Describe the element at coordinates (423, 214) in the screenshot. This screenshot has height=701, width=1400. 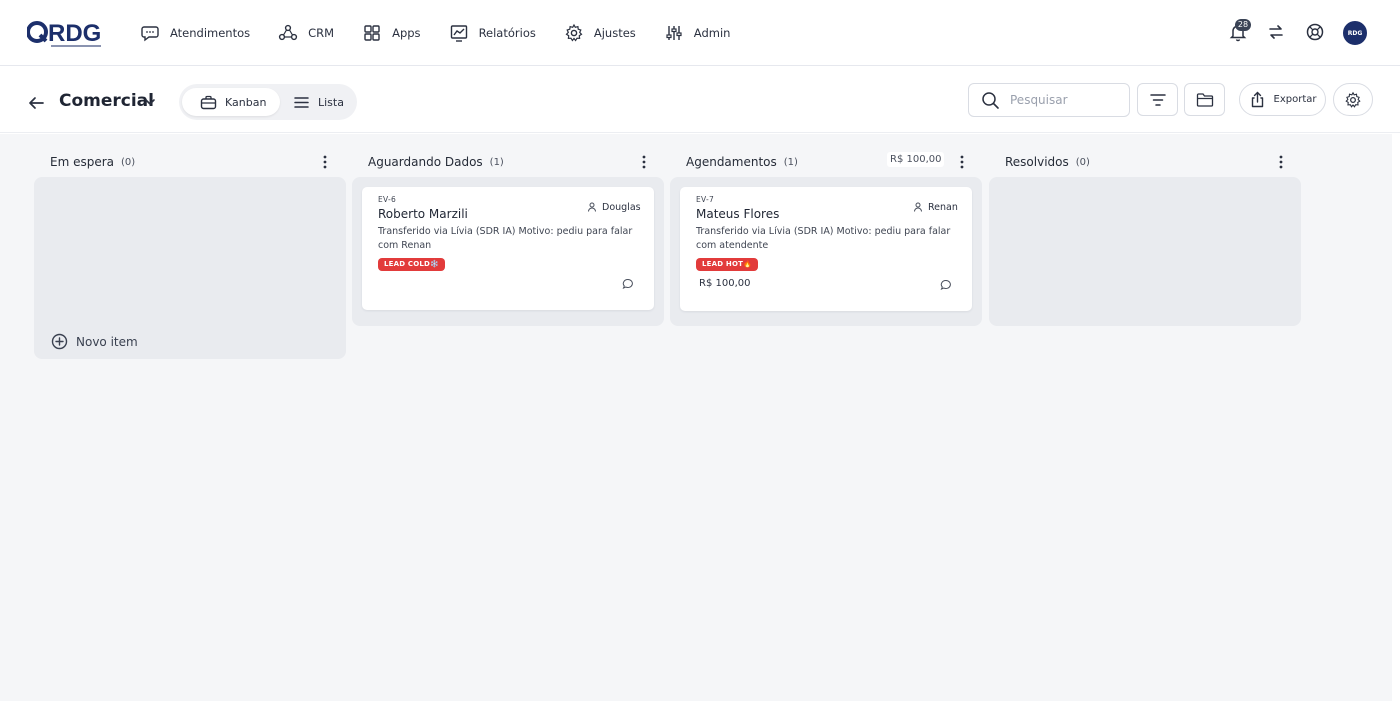
I see `card-contact-name: Roberto Marzili` at that location.